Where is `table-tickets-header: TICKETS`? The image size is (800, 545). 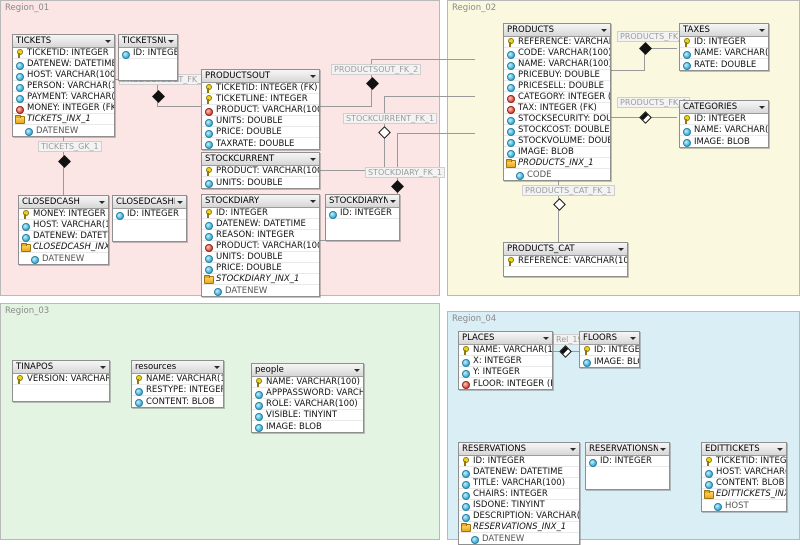
table-tickets-header: TICKETS is located at coordinates (63, 41).